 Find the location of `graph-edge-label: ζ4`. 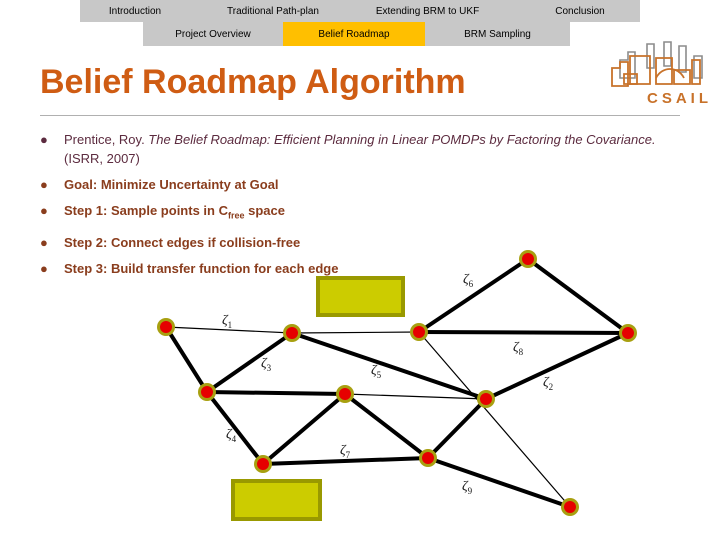

graph-edge-label: ζ4 is located at coordinates (231, 435).